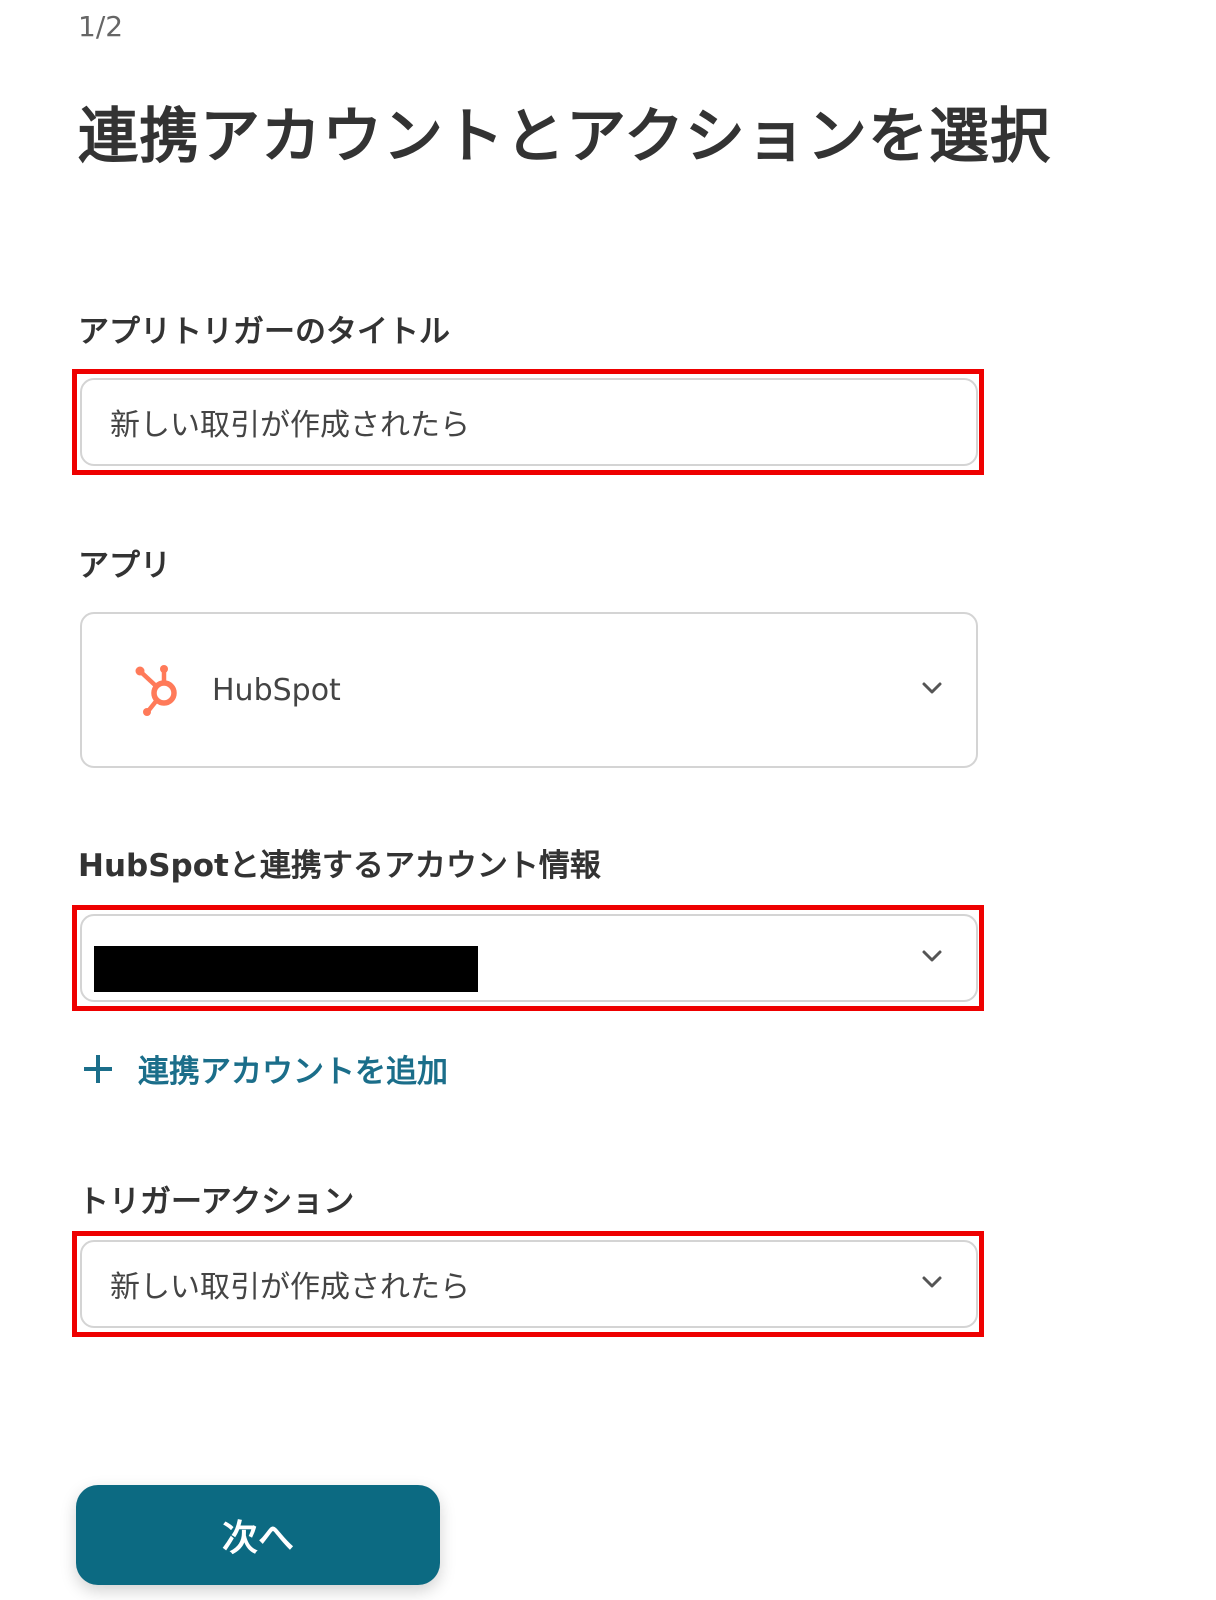  Describe the element at coordinates (293, 1072) in the screenshot. I see `add-account-label: 連携アカウントを追加` at that location.